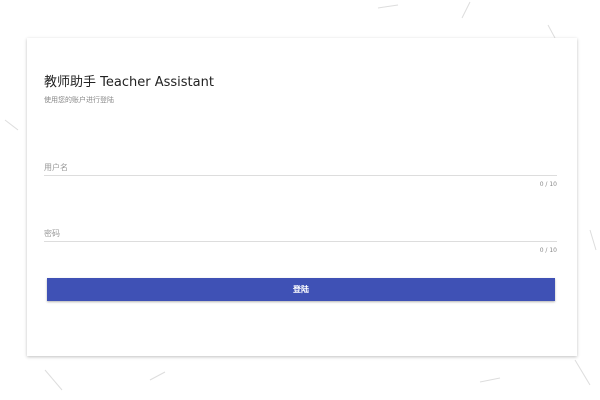  I want to click on login-button: 登陆, so click(301, 289).